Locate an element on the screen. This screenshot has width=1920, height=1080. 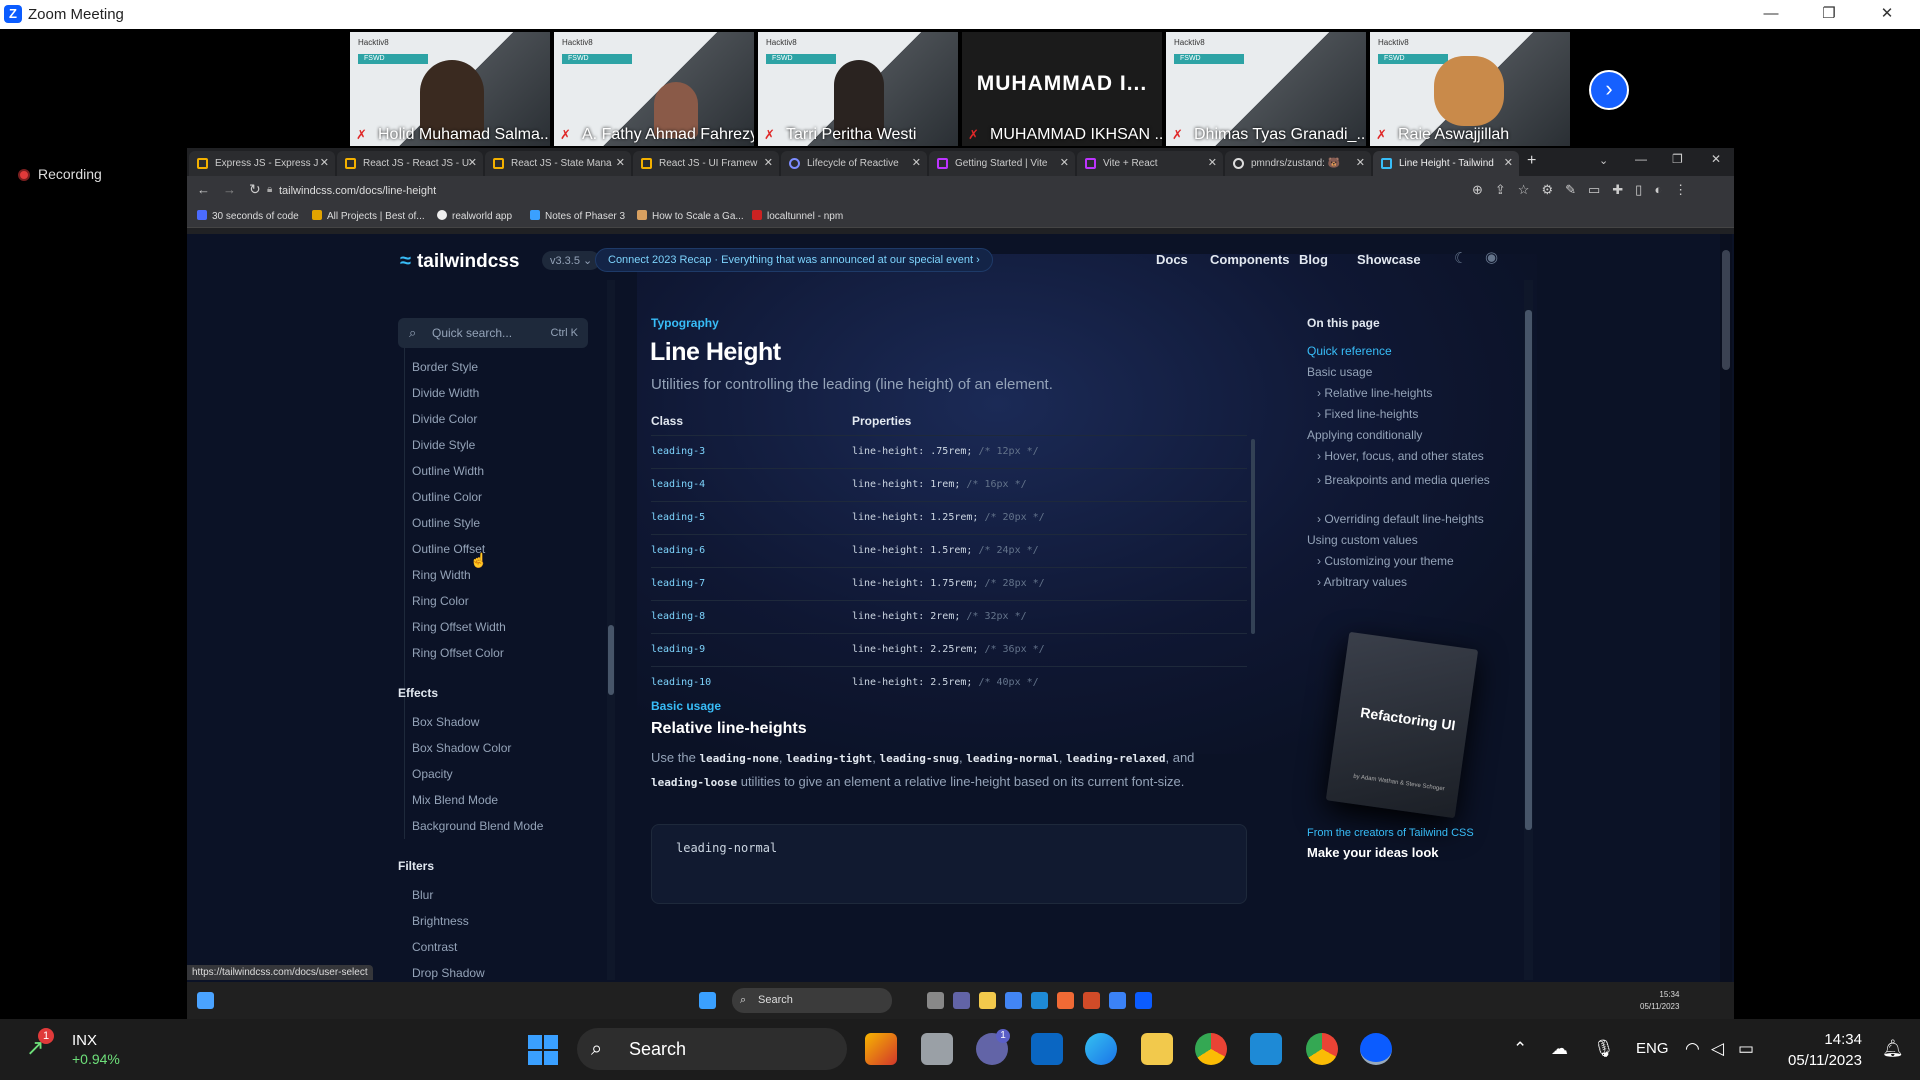
table-scrollbar is located at coordinates (1253, 536).